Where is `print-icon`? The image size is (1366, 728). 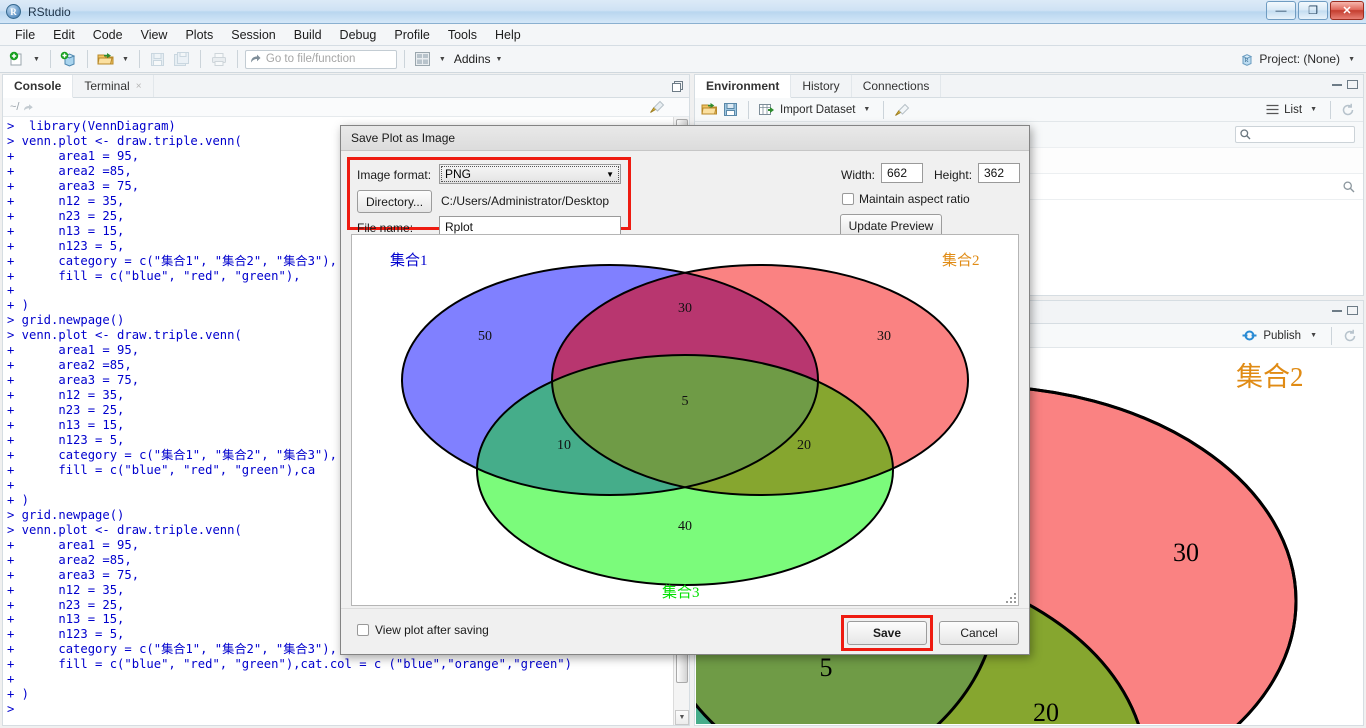 print-icon is located at coordinates (219, 59).